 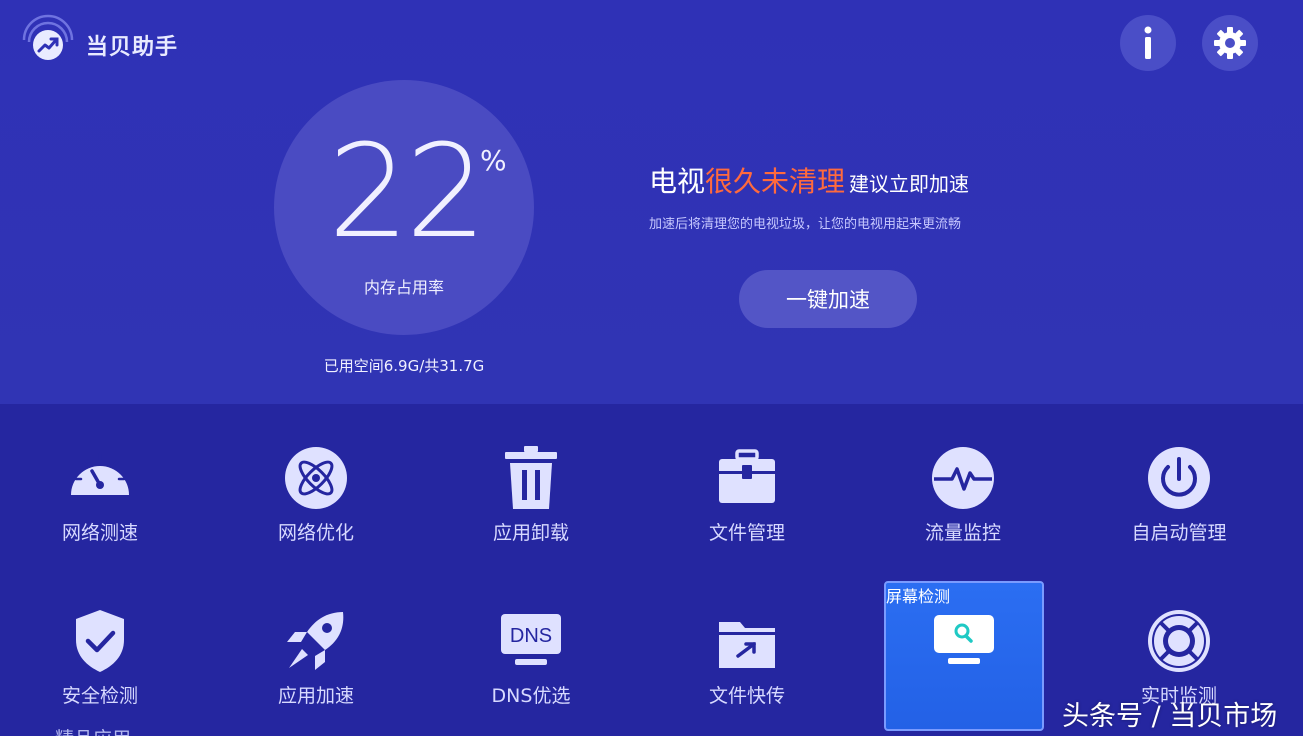 I want to click on one-click-boost-button: 一键加速, so click(x=828, y=299).